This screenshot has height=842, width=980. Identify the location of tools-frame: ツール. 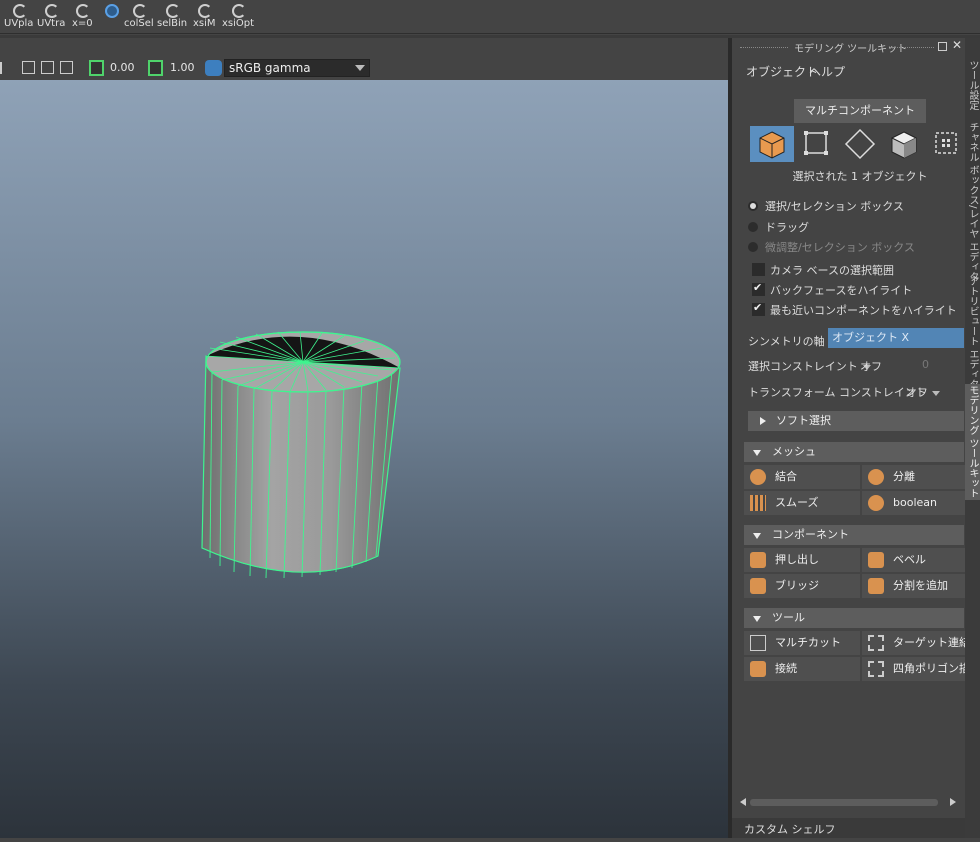
(854, 618).